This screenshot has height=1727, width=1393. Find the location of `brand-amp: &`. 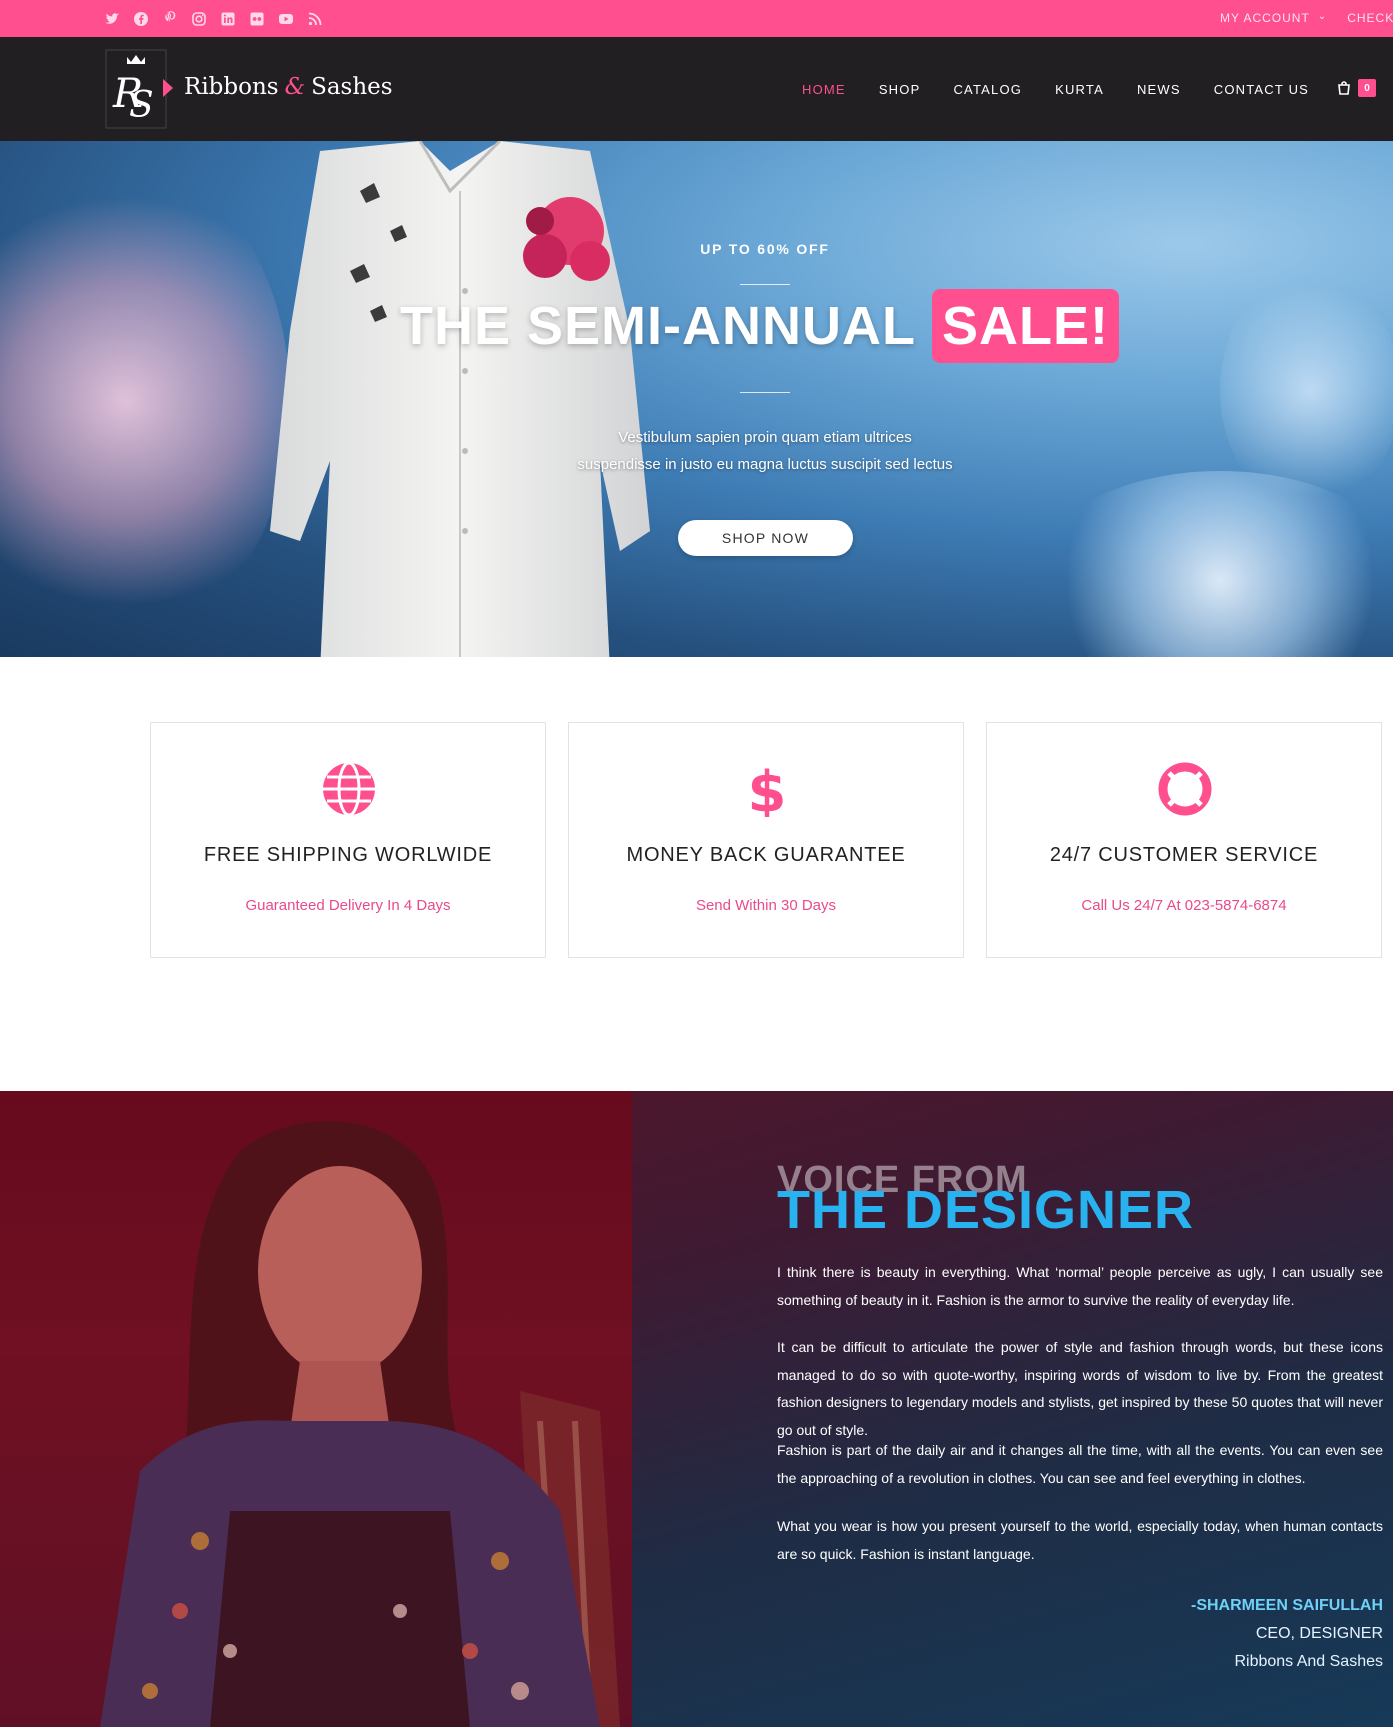

brand-amp: & is located at coordinates (295, 87).